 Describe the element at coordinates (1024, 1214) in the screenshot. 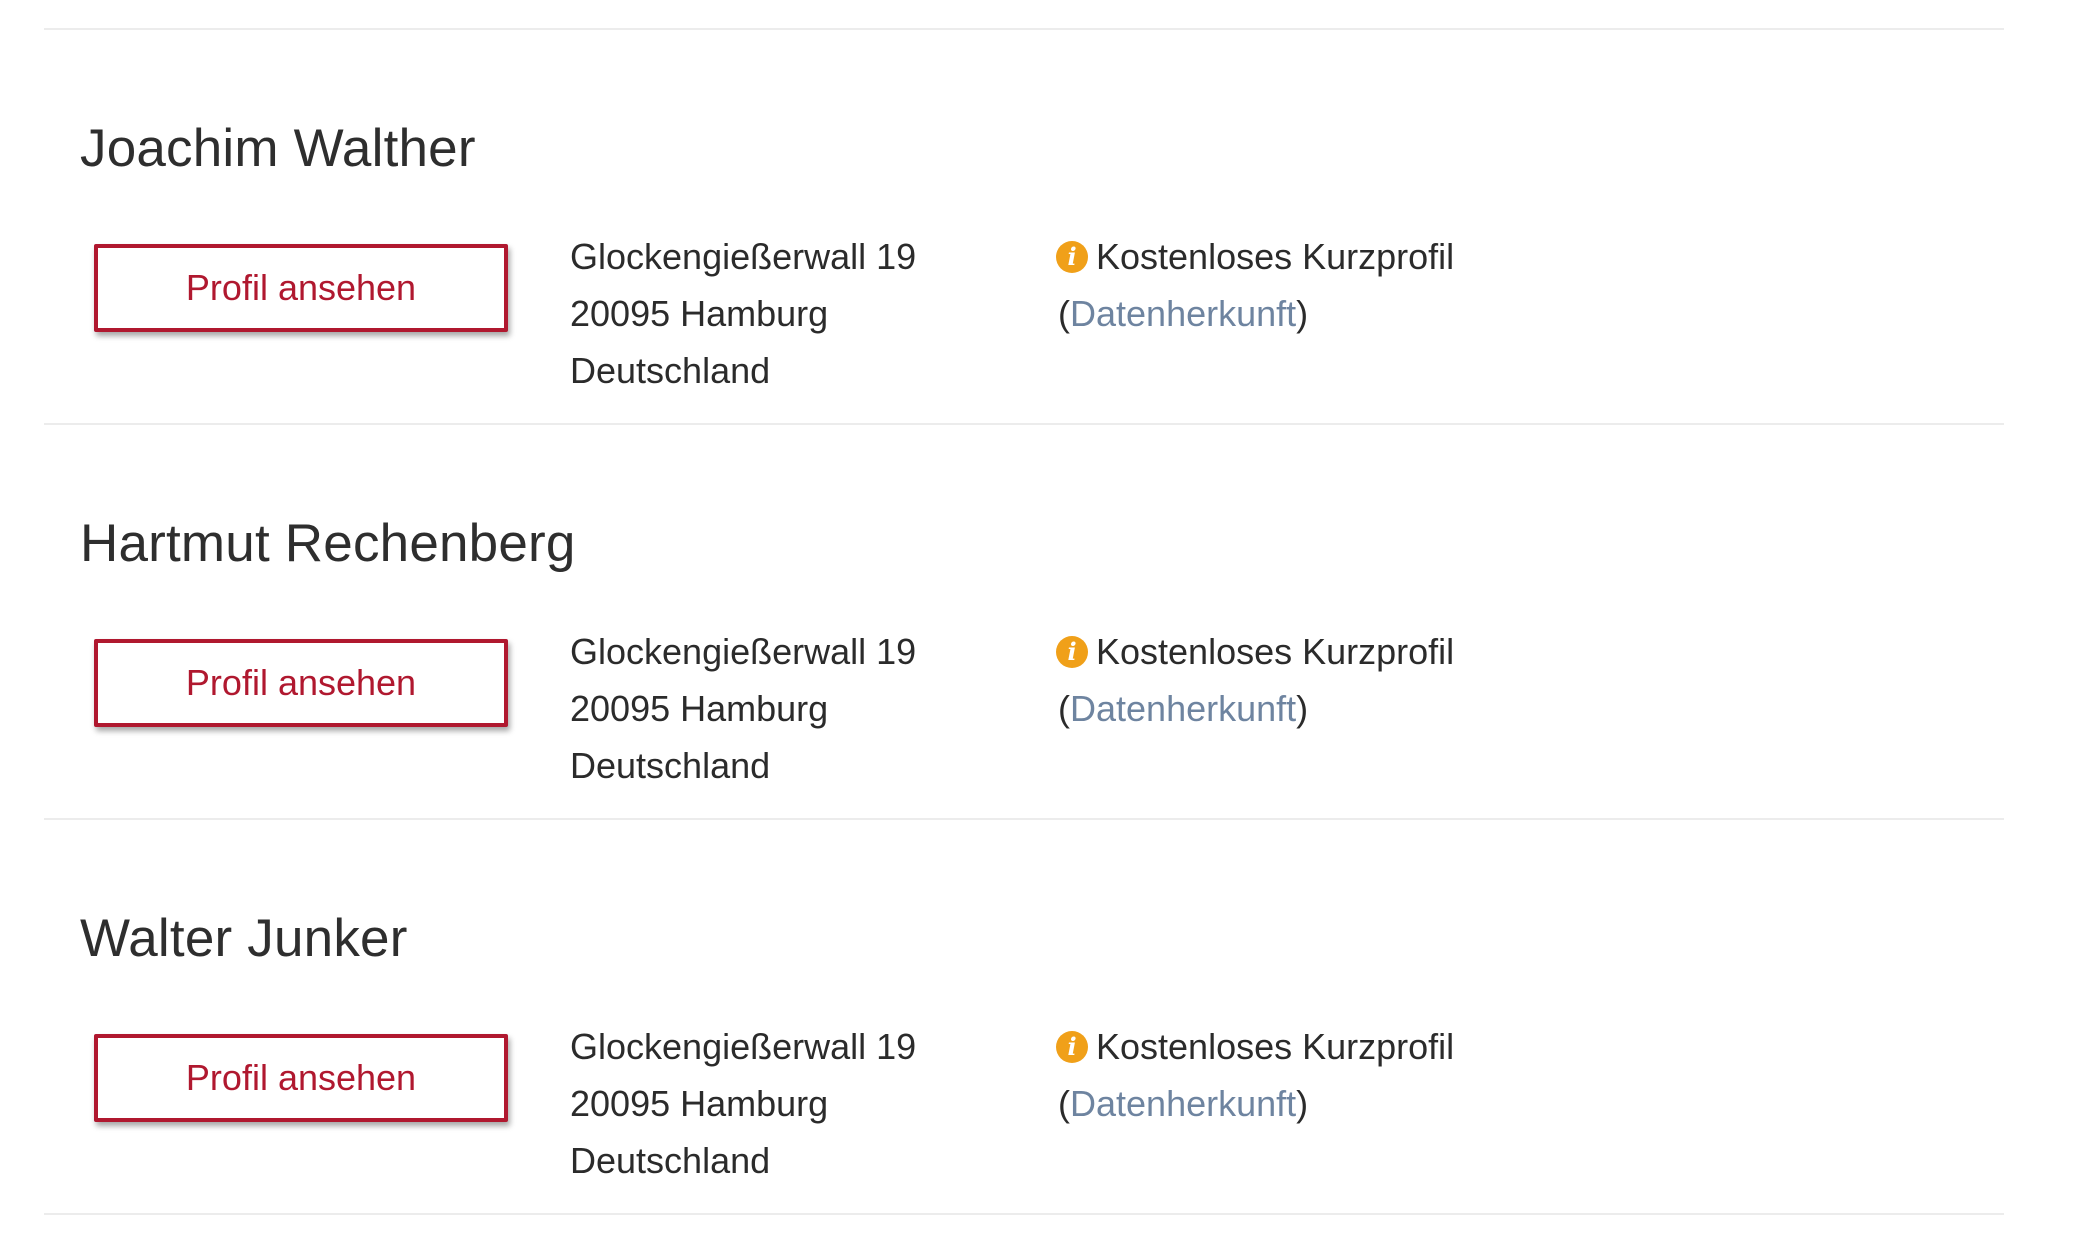

I see `divider` at that location.